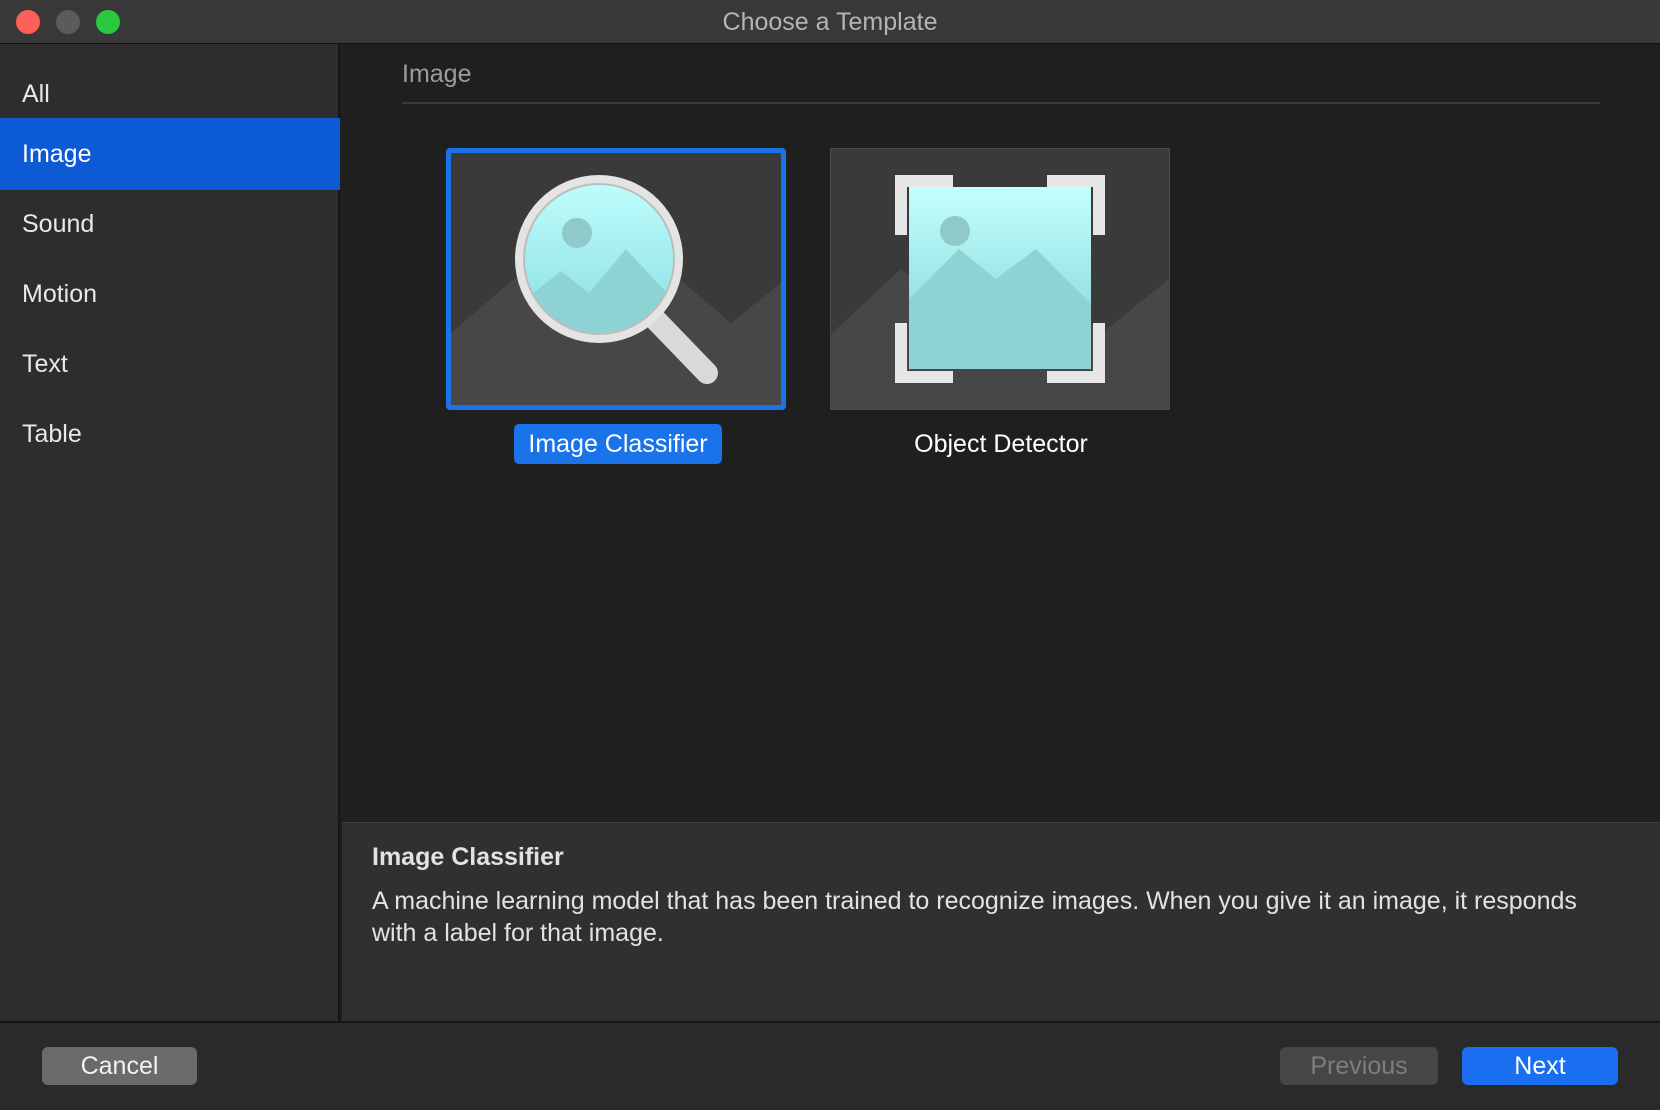  I want to click on cancel-button: Cancel, so click(119, 1066).